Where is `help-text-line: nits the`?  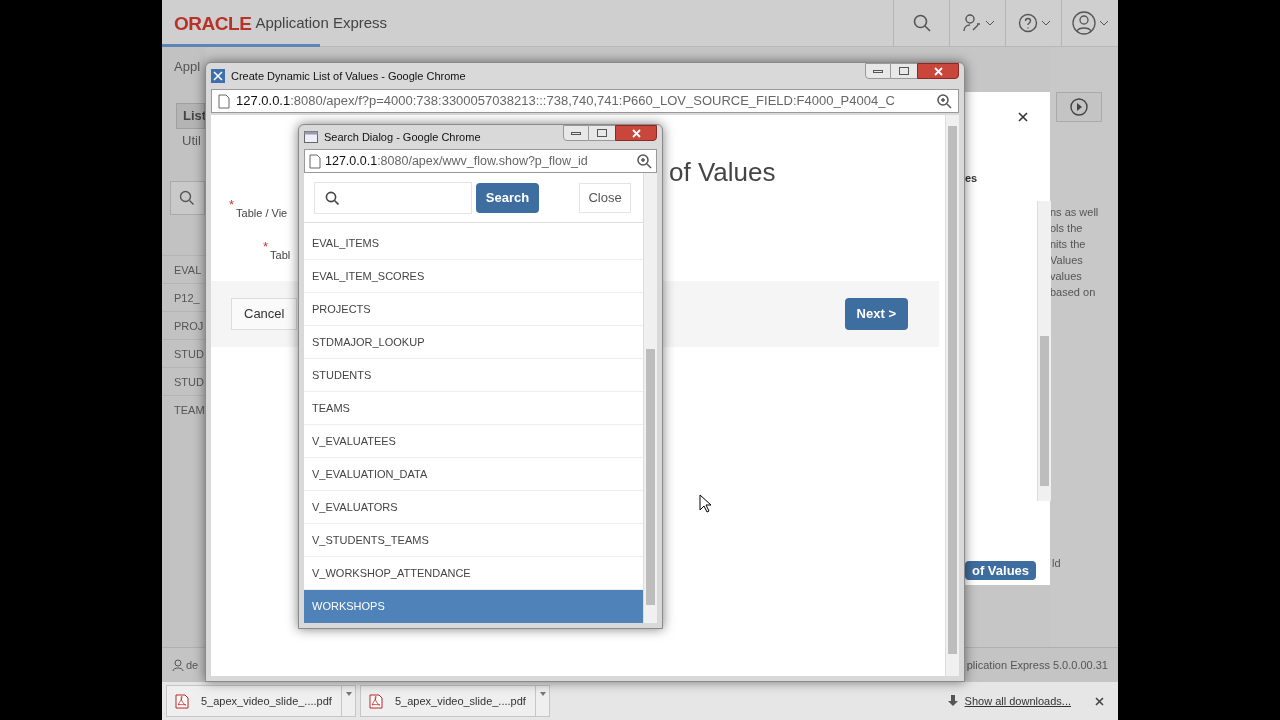 help-text-line: nits the is located at coordinates (1068, 244).